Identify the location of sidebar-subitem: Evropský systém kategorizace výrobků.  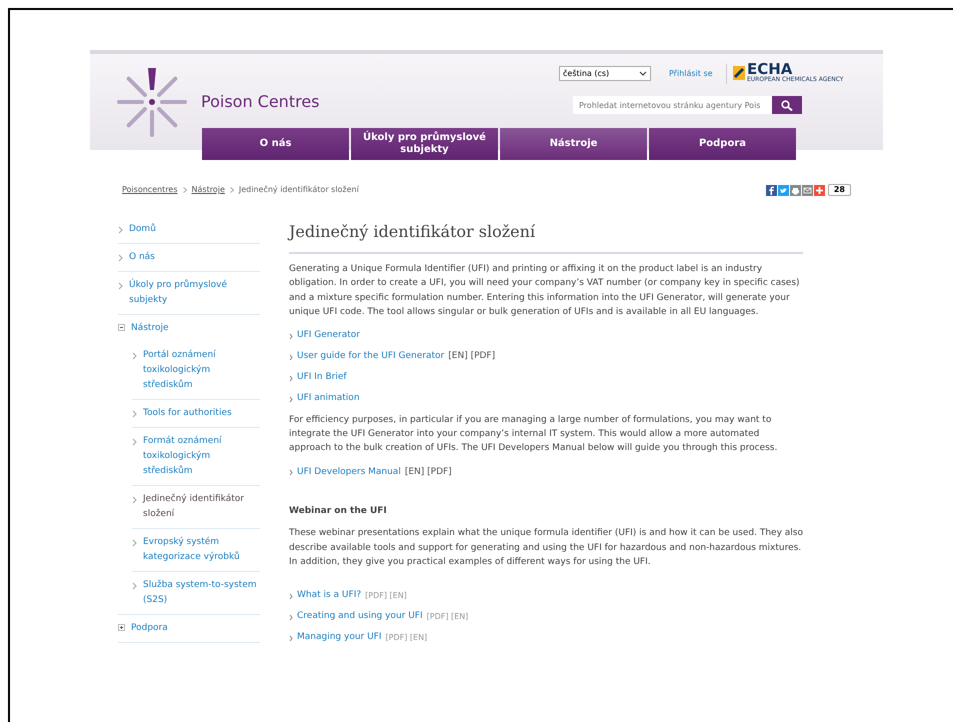
(196, 550).